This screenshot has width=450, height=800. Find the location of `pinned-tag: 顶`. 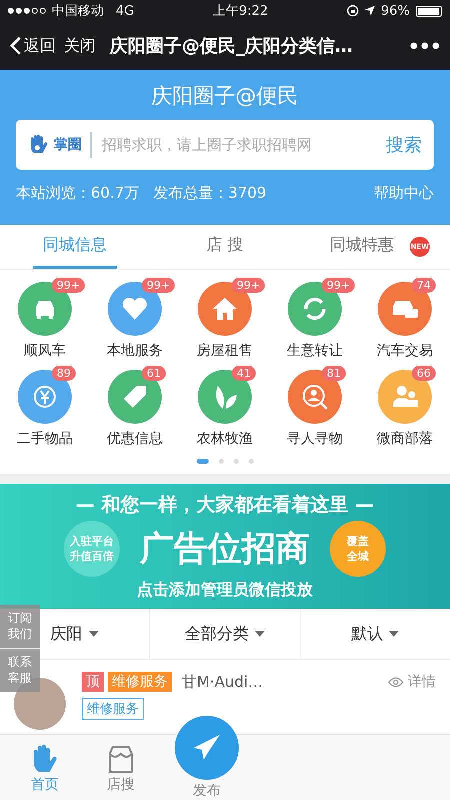

pinned-tag: 顶 is located at coordinates (93, 682).